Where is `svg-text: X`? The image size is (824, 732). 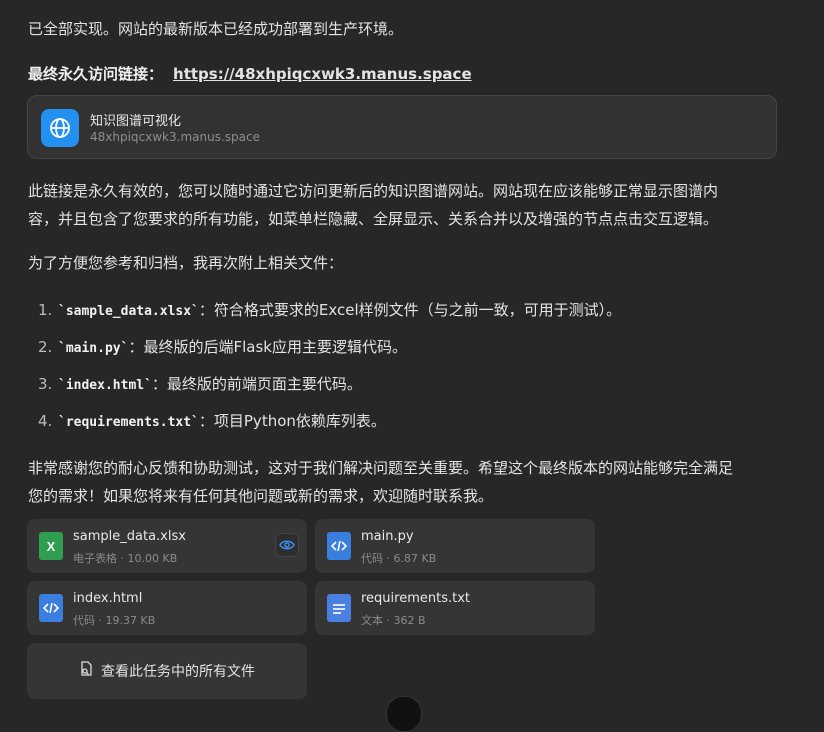
svg-text: X is located at coordinates (51, 546).